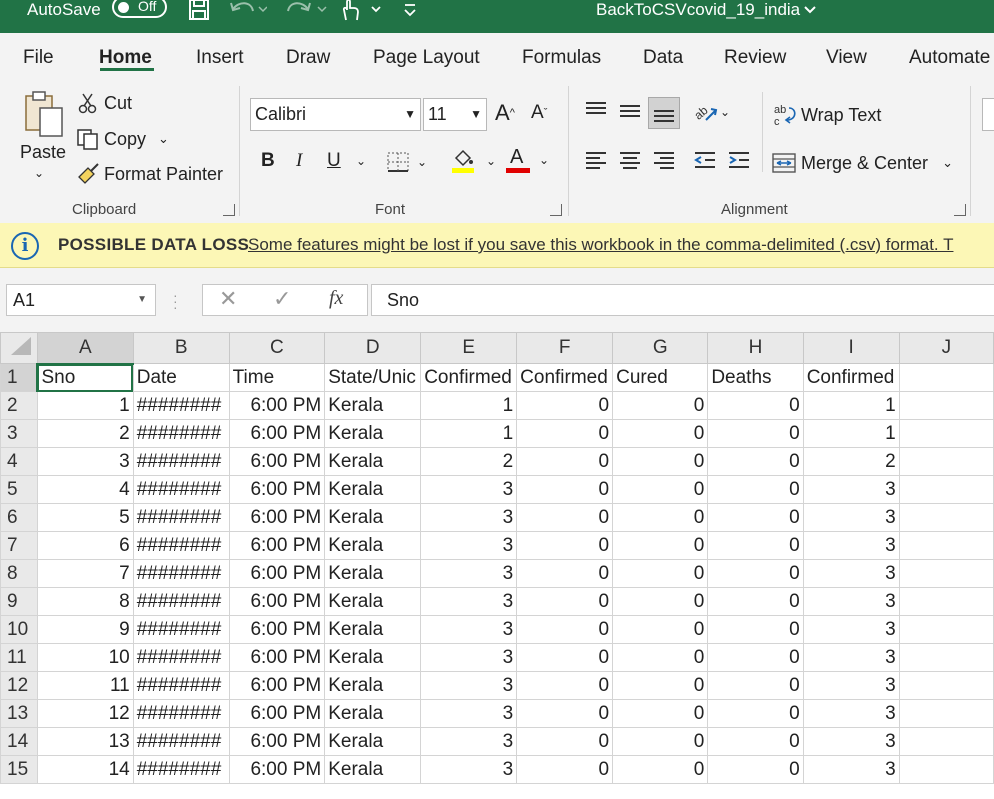 This screenshot has width=994, height=799. What do you see at coordinates (705, 160) in the screenshot?
I see `decrease-indent-button` at bounding box center [705, 160].